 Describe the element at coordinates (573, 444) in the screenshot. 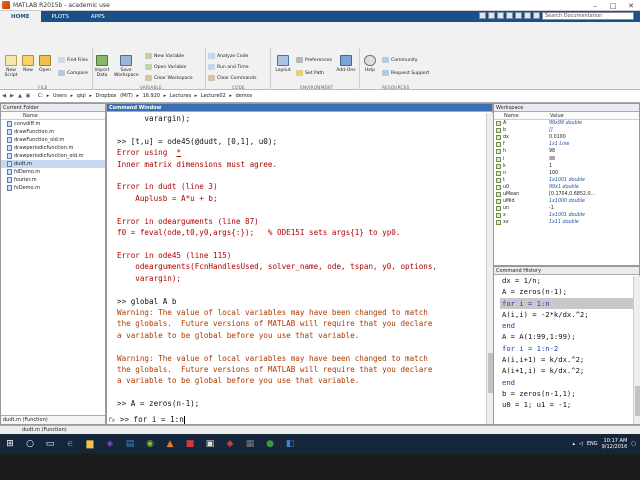

I see `network-icon: ▴` at that location.